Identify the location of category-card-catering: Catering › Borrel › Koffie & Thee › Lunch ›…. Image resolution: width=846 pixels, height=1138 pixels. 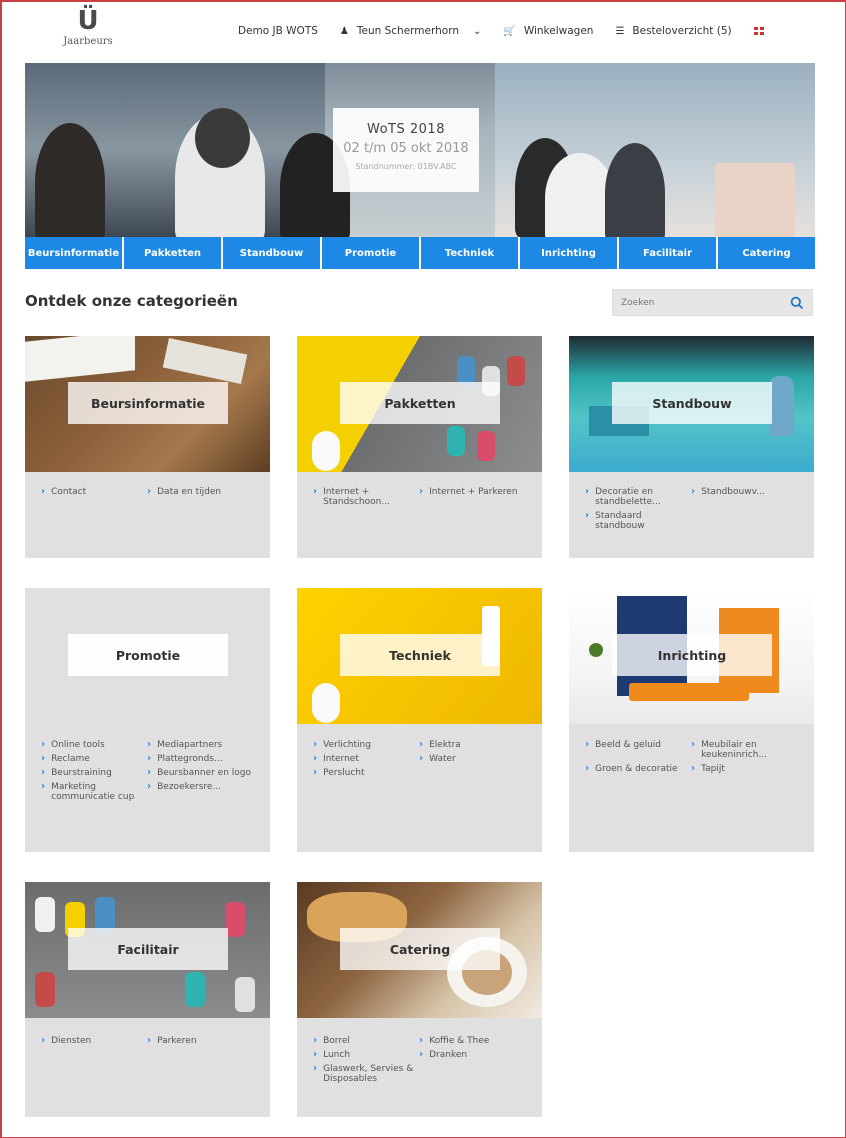
(419, 999).